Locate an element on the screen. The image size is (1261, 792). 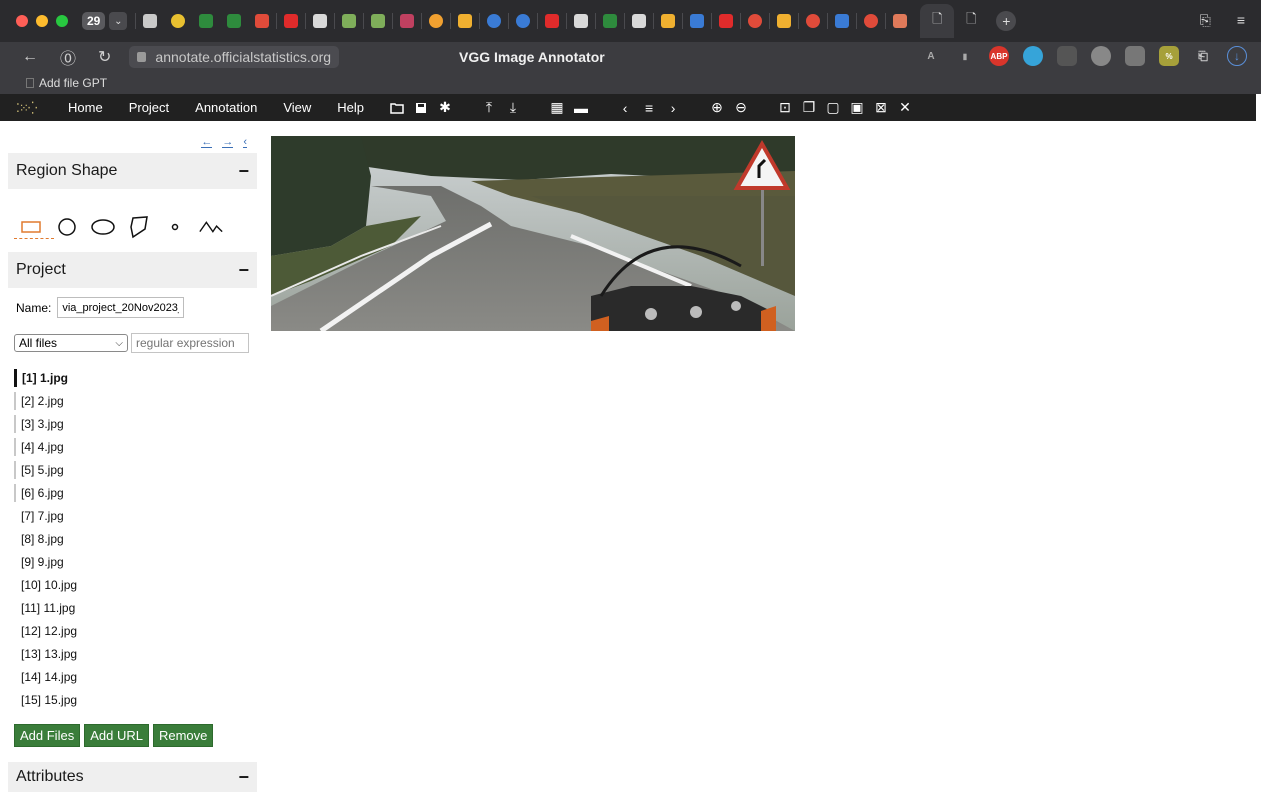
tab: 🗋 is located at coordinates (971, 21).